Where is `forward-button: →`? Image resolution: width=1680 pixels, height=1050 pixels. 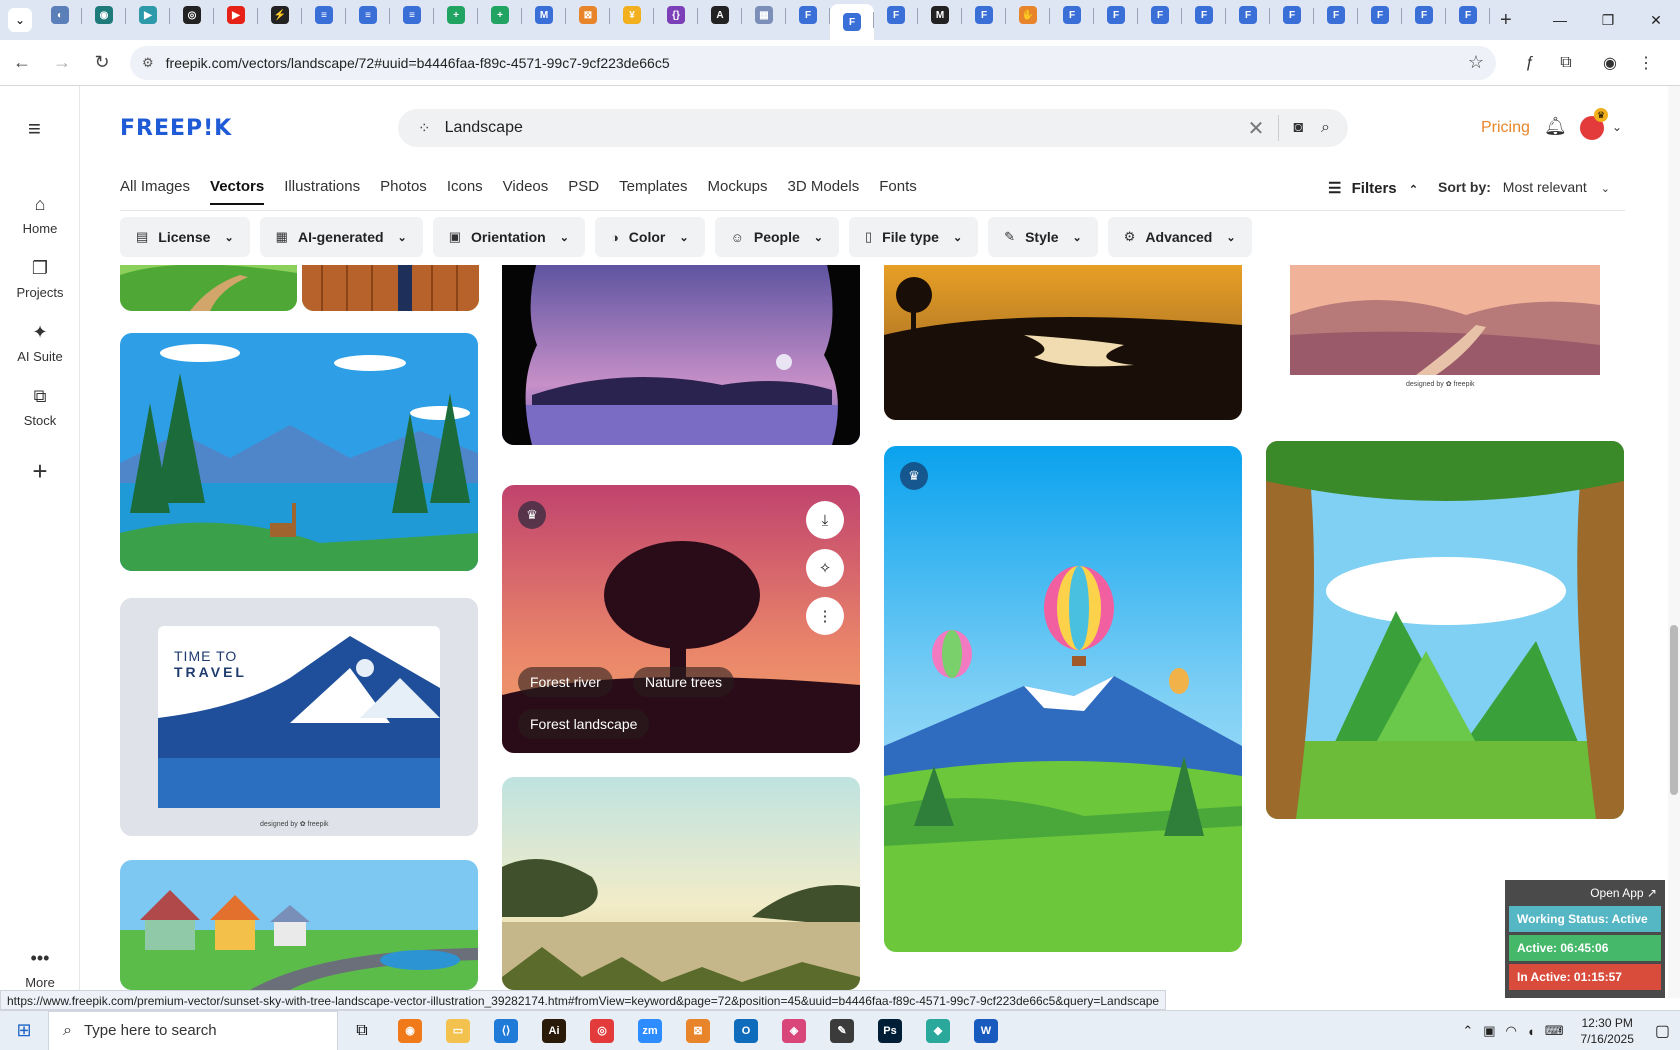
forward-button: → is located at coordinates (62, 63).